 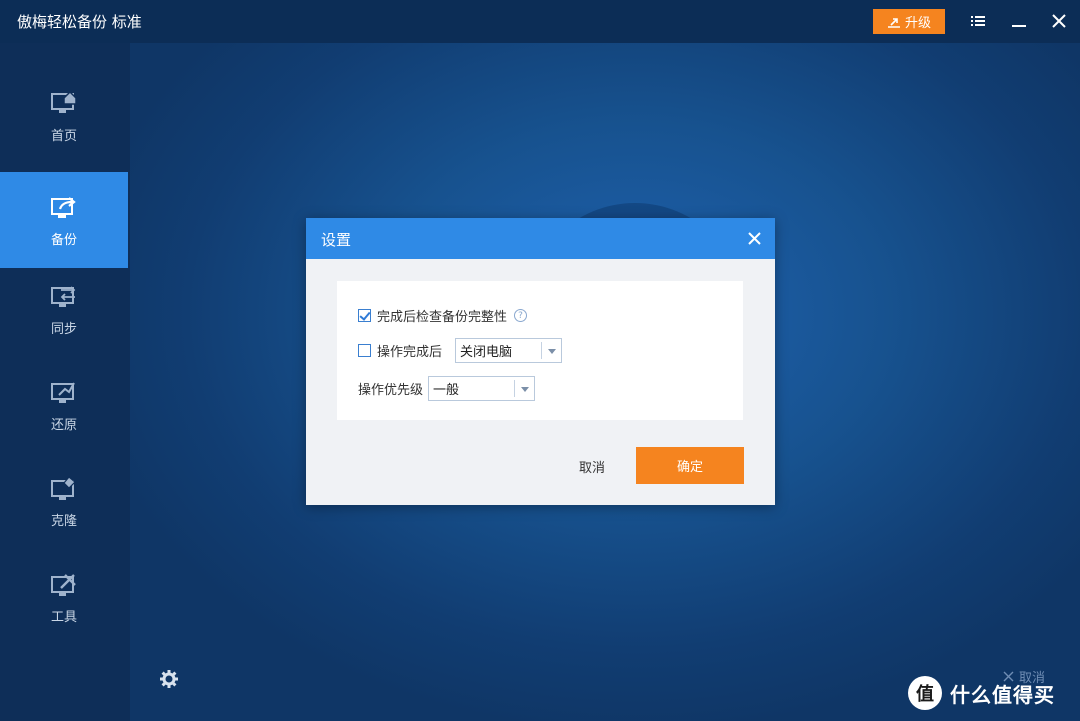 What do you see at coordinates (63, 425) in the screenshot?
I see `sidebar-item-label: 还原` at bounding box center [63, 425].